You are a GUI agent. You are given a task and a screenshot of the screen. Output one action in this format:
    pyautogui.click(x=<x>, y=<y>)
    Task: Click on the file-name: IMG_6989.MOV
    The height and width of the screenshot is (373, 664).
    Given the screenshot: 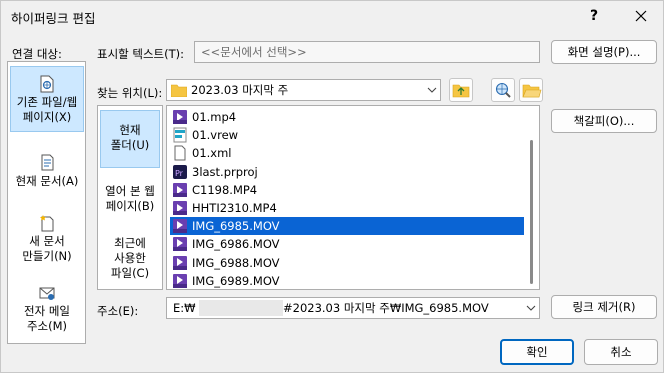 What is the action you would take?
    pyautogui.click(x=236, y=280)
    